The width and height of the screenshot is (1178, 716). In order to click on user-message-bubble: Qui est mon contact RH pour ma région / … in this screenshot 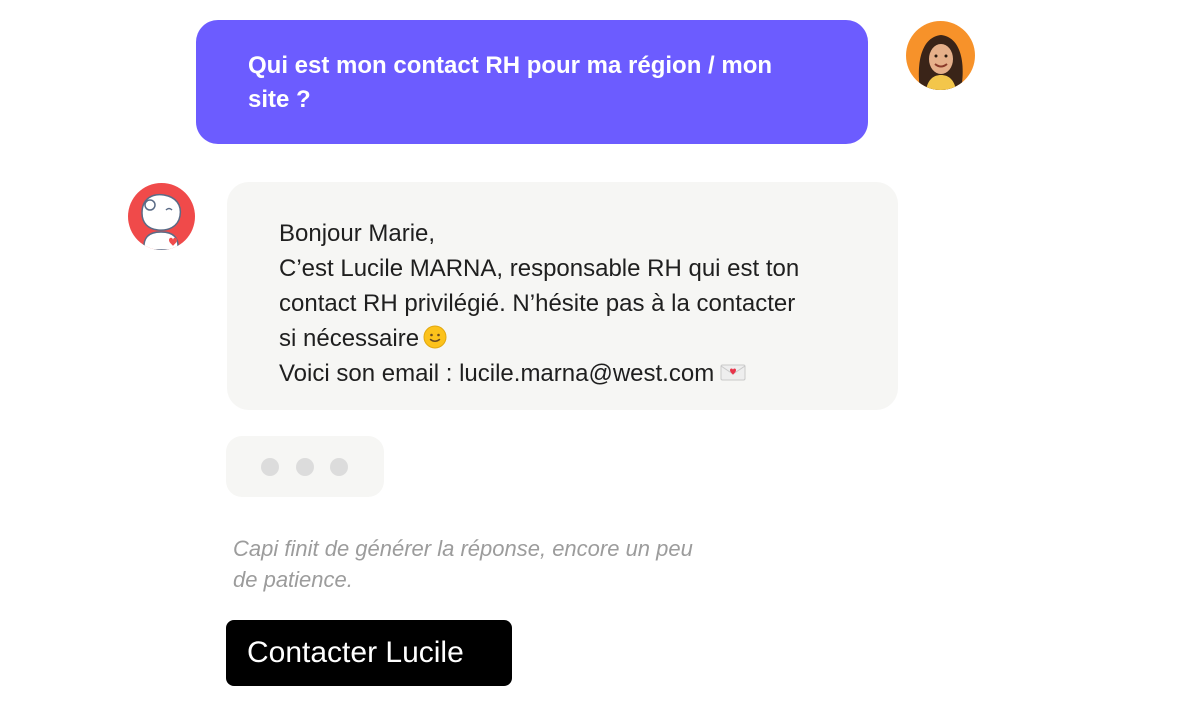, I will do `click(532, 82)`.